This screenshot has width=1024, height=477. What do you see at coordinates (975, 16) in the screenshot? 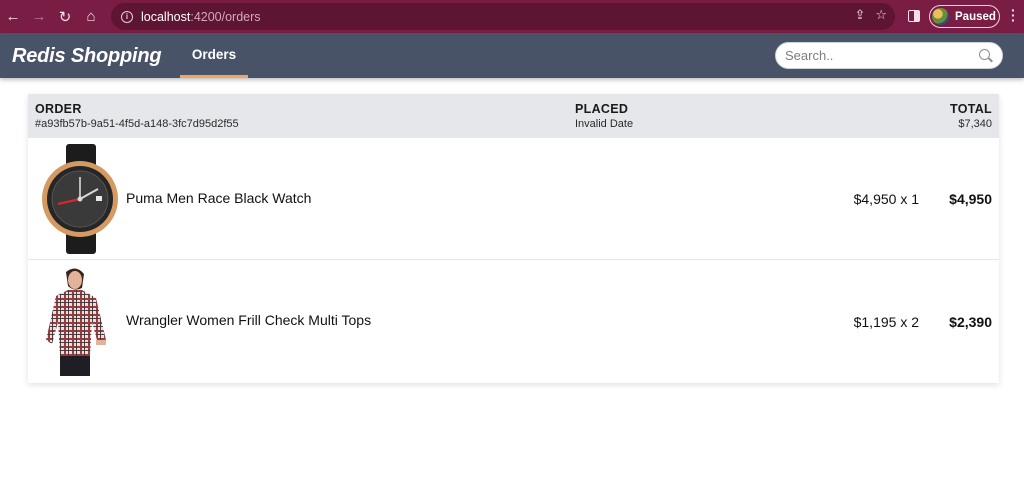
I see `profile-status-label: Paused` at bounding box center [975, 16].